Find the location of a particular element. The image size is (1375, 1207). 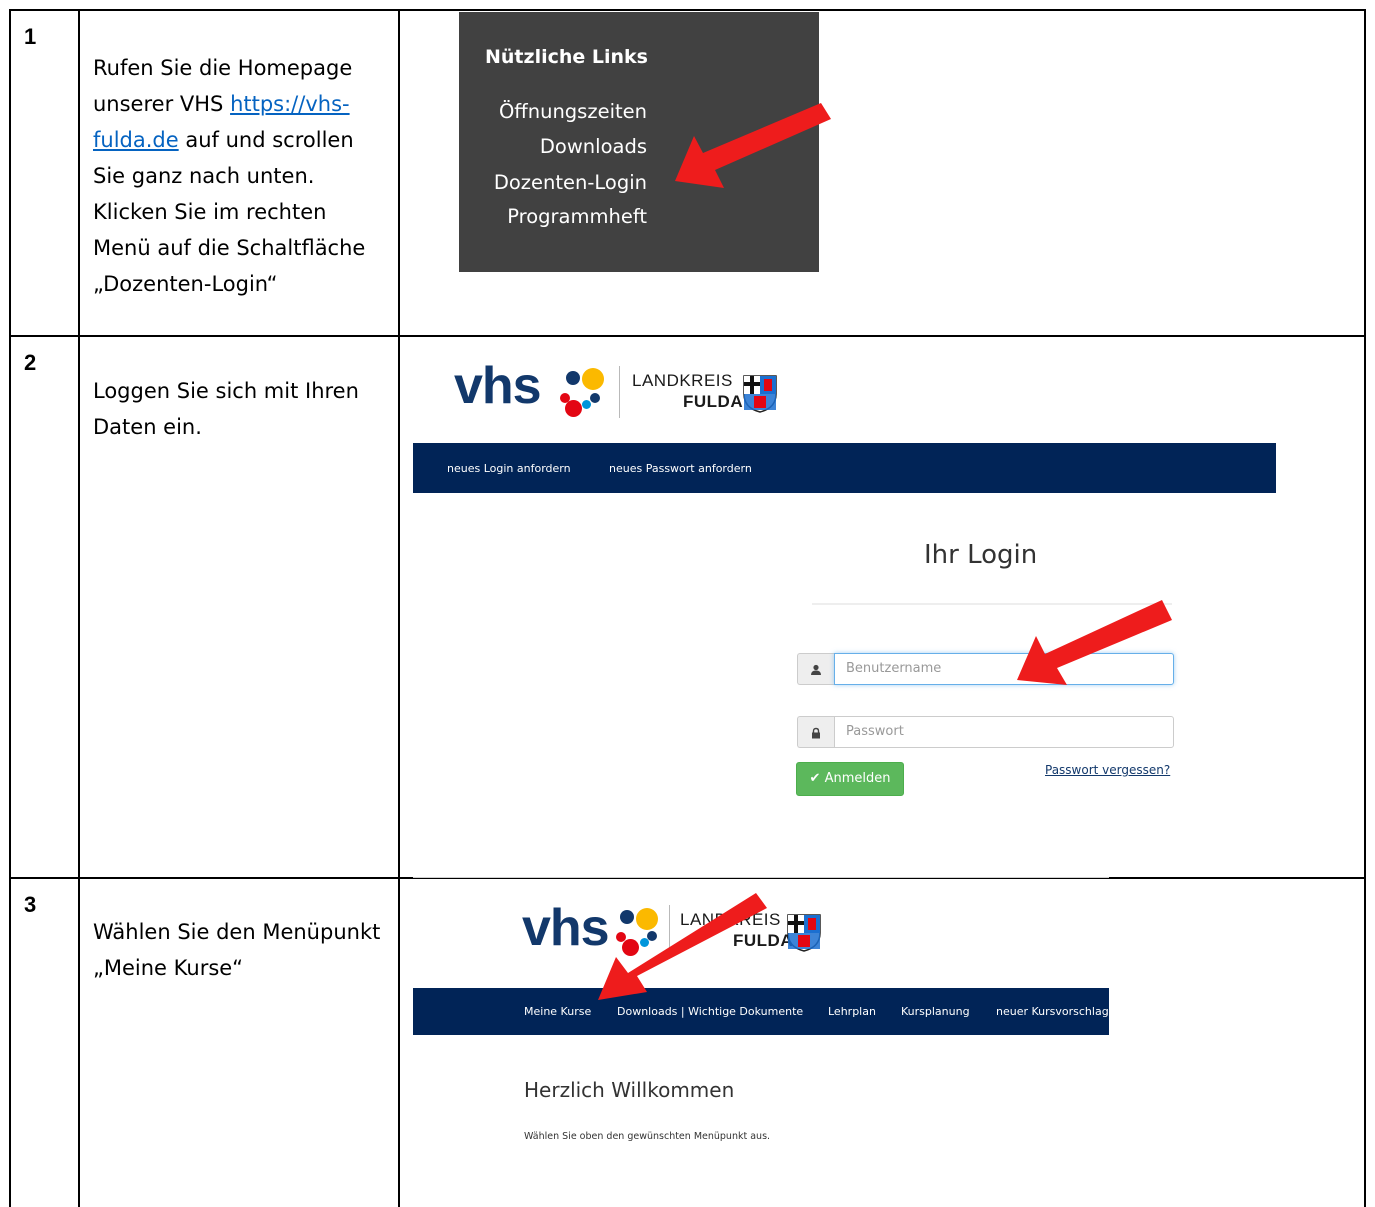

arrow-to-meine-kurse is located at coordinates (682, 946).